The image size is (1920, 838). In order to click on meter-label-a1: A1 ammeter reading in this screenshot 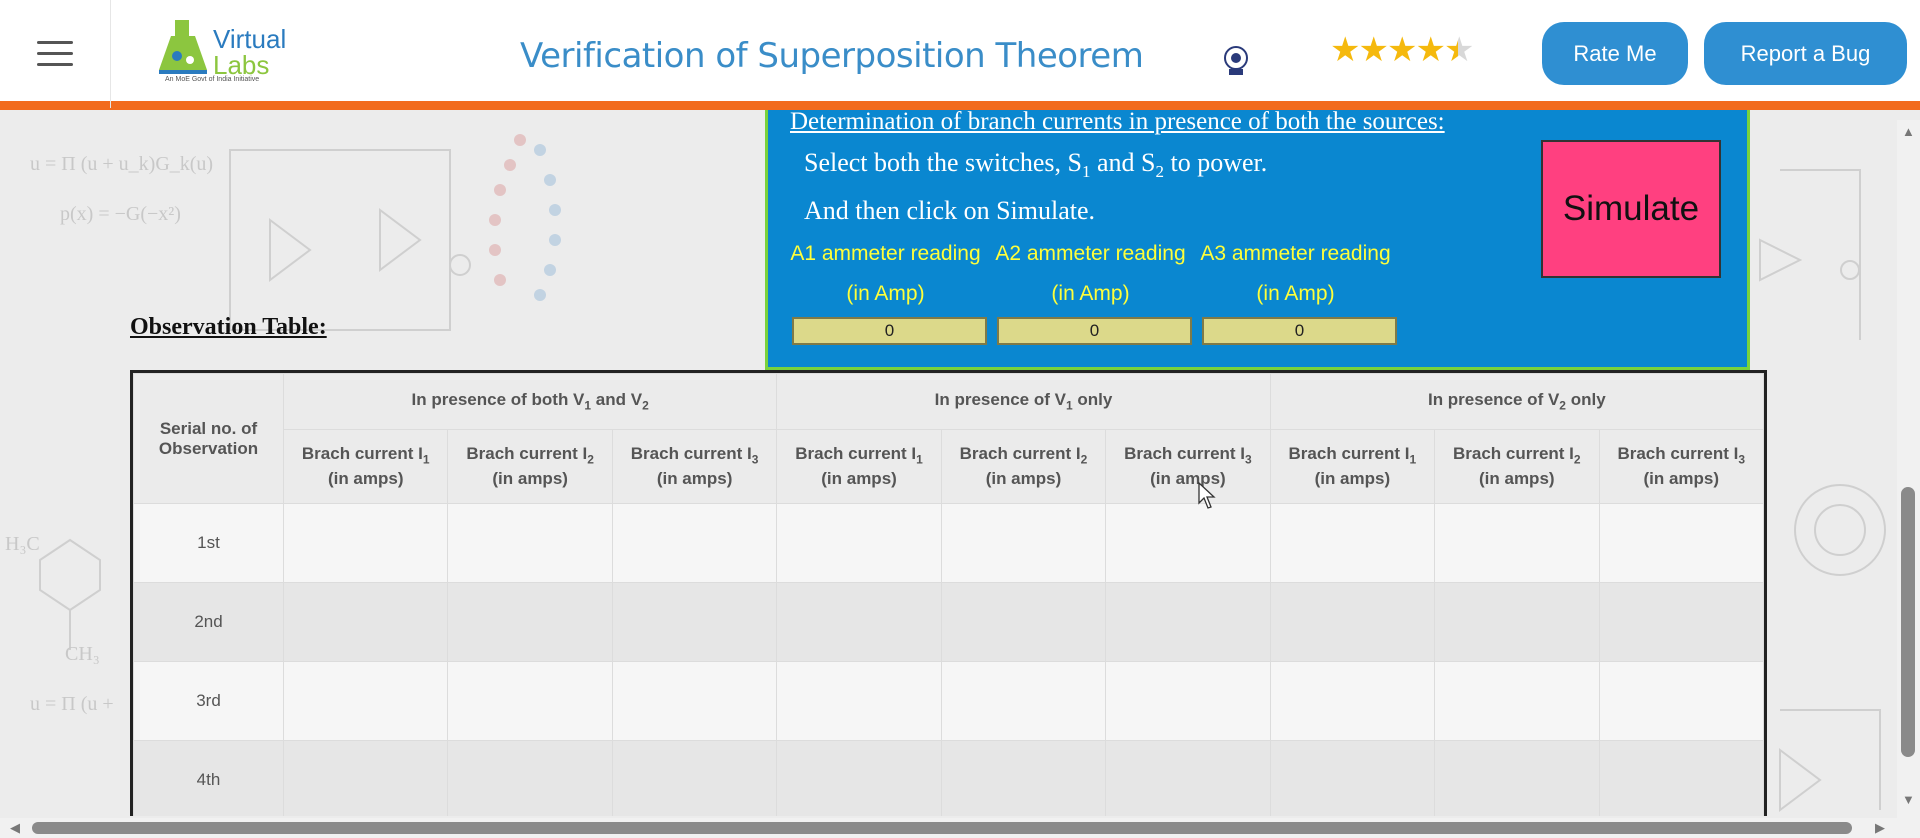, I will do `click(885, 253)`.